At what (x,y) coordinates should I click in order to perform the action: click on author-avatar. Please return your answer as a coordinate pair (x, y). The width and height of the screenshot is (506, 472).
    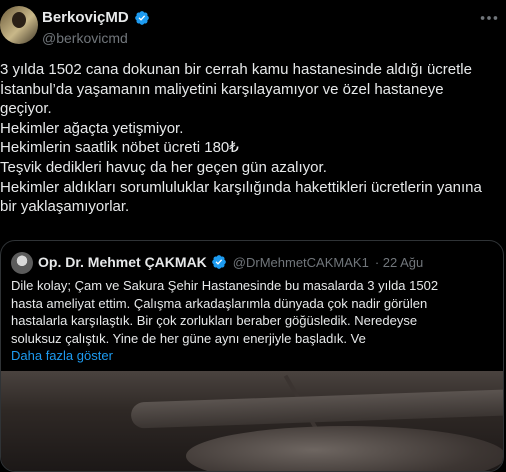
    Looking at the image, I should click on (19, 25).